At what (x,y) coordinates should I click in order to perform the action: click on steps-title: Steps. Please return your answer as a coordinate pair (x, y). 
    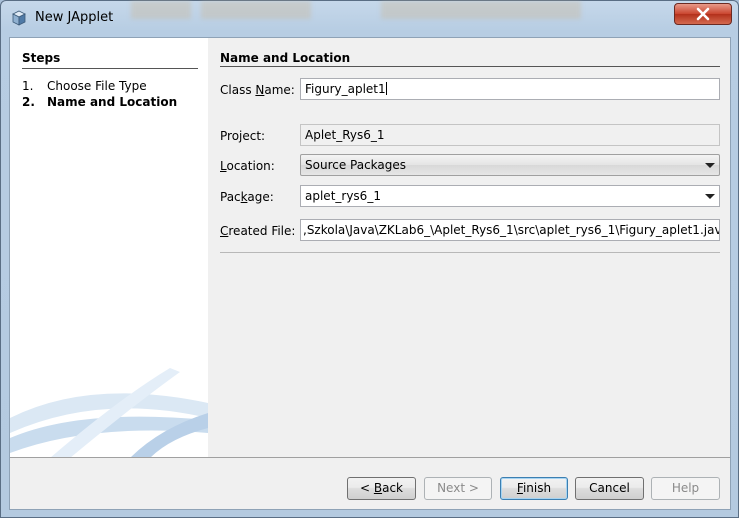
    Looking at the image, I should click on (41, 58).